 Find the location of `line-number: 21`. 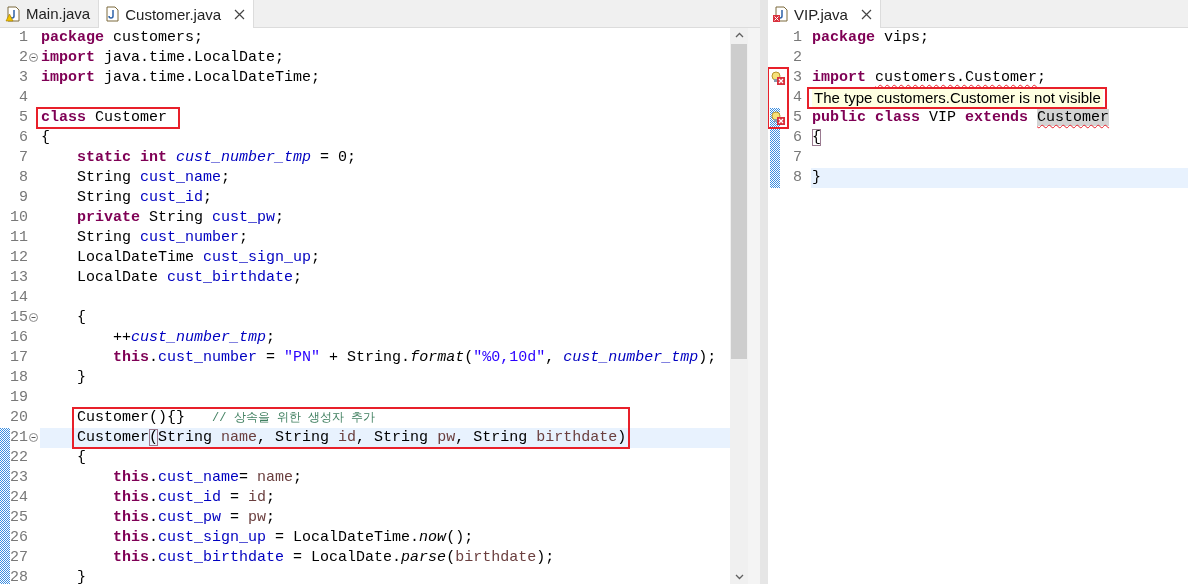

line-number: 21 is located at coordinates (19, 437).